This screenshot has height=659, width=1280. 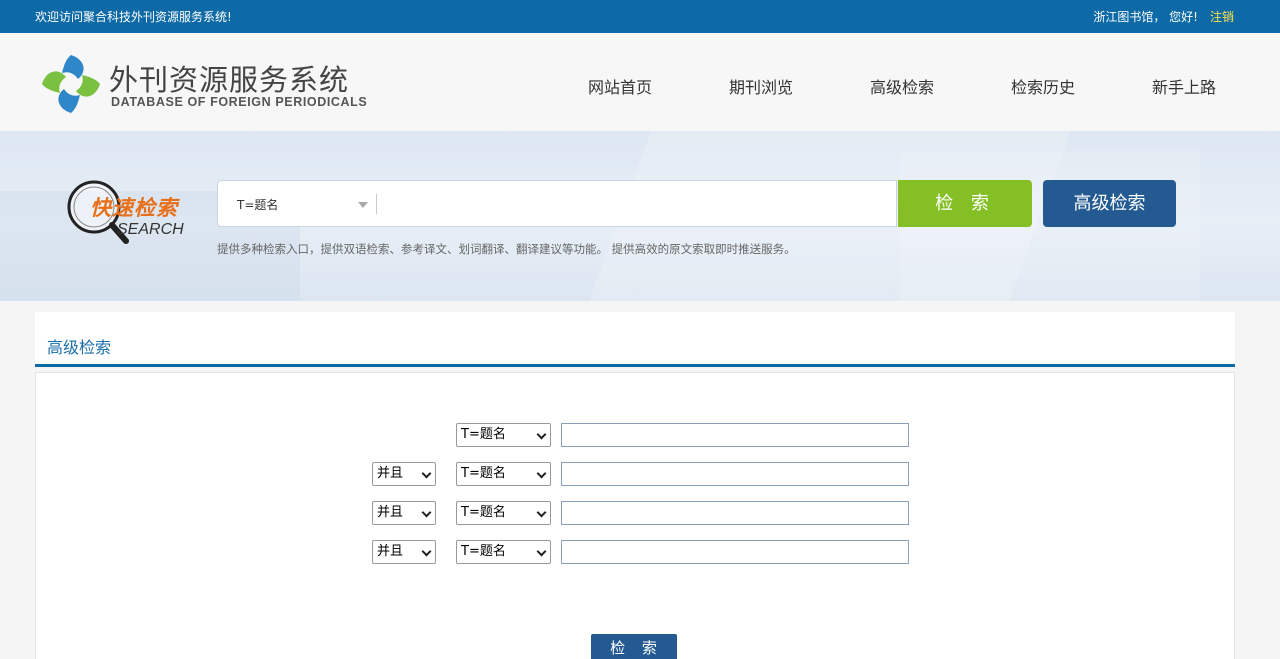 I want to click on top-bar: 欢迎访问聚合科技外刊资源服务系统! 浙江图书馆， 您好! 注销, so click(x=640, y=16).